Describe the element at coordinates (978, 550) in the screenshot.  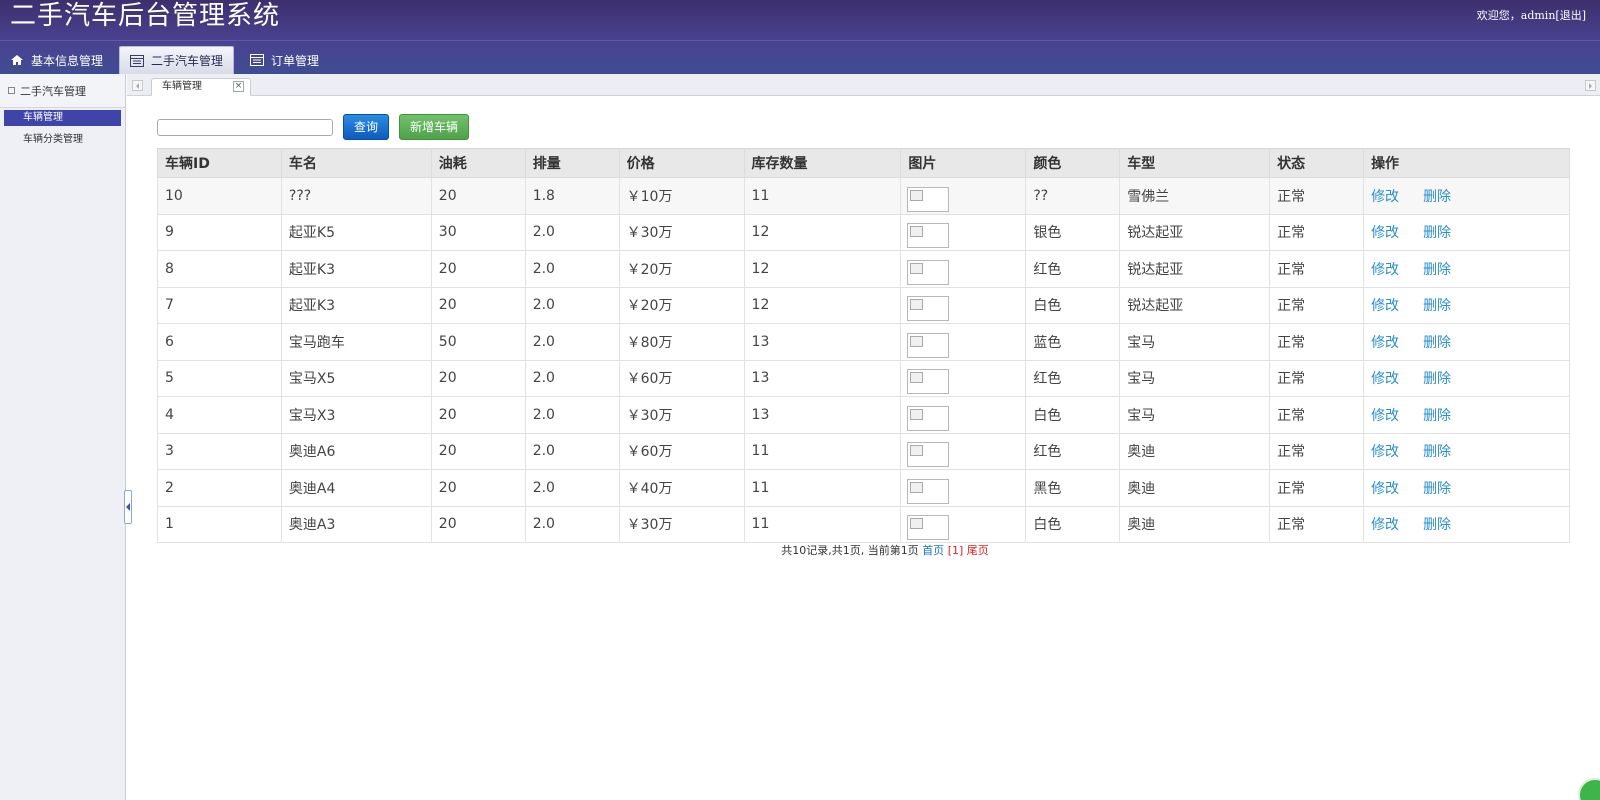
I see `last-page-link: 尾页` at that location.